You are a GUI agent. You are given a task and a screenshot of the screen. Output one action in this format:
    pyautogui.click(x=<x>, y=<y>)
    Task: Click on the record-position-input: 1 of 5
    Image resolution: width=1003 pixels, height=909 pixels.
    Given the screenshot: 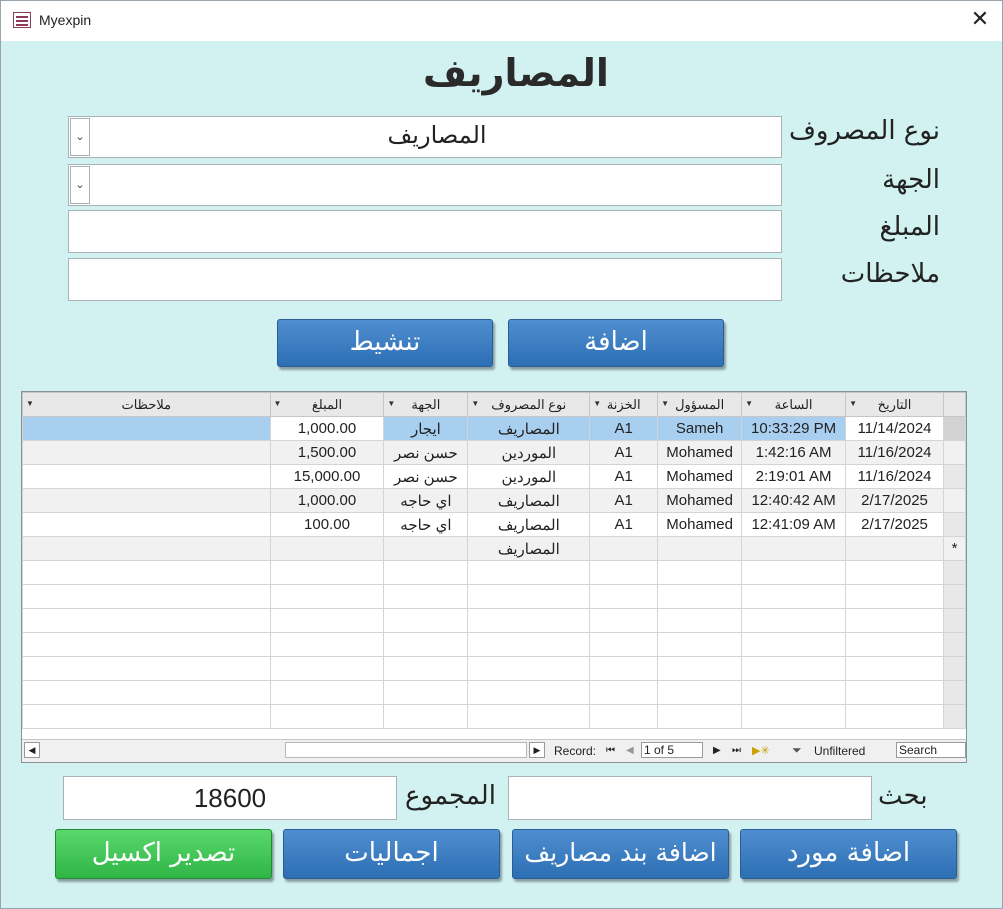 What is the action you would take?
    pyautogui.click(x=672, y=750)
    